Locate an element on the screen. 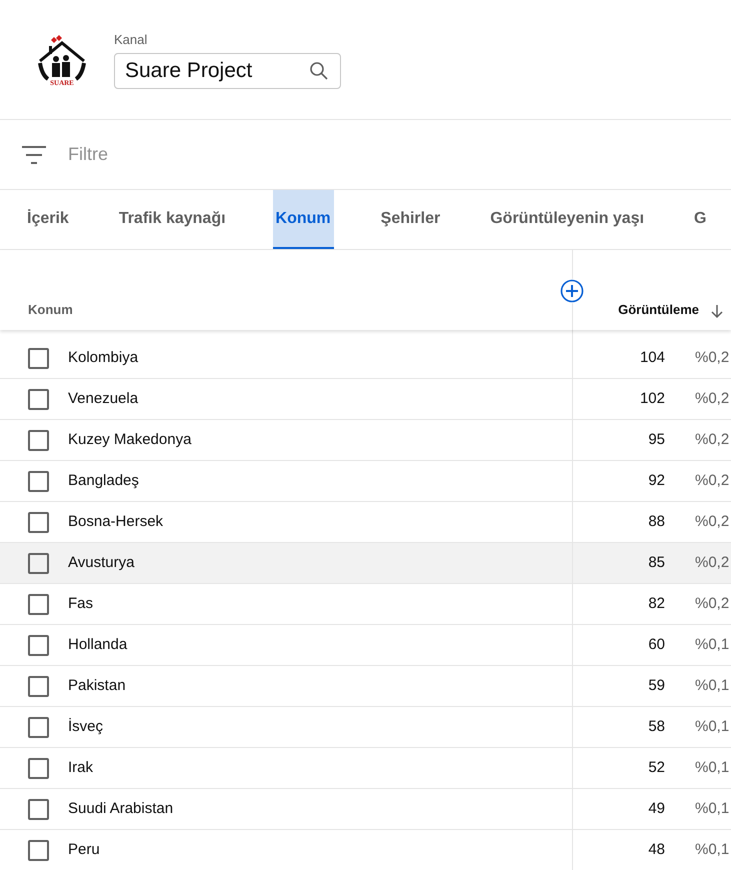  filter-field: Filtre is located at coordinates (166, 154).